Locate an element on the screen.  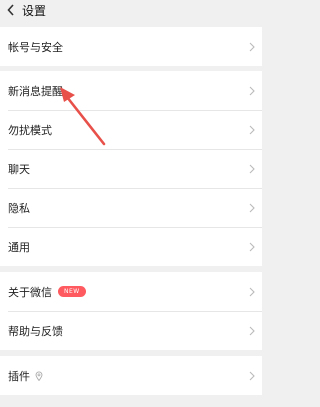
row-general: 通用 is located at coordinates (131, 246).